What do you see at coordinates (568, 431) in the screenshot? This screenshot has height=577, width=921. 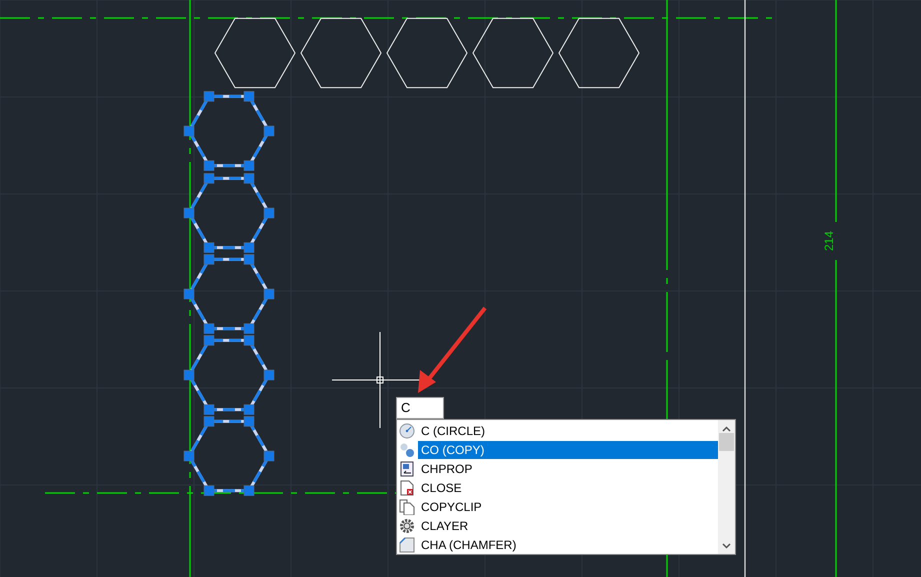 I see `command-suggestion: C (CIRCLE)` at bounding box center [568, 431].